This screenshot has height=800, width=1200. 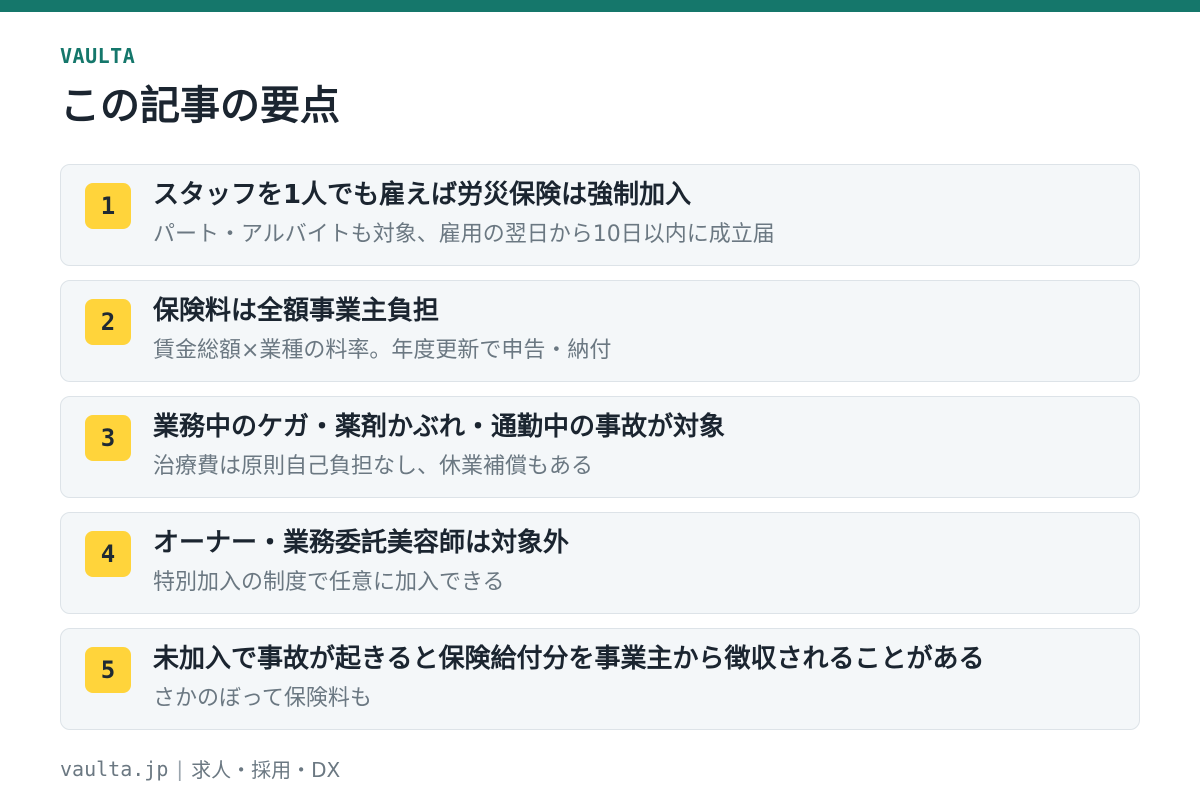 What do you see at coordinates (329, 582) in the screenshot?
I see `point-subtext: 特別加入の制度で任意に加入できる` at bounding box center [329, 582].